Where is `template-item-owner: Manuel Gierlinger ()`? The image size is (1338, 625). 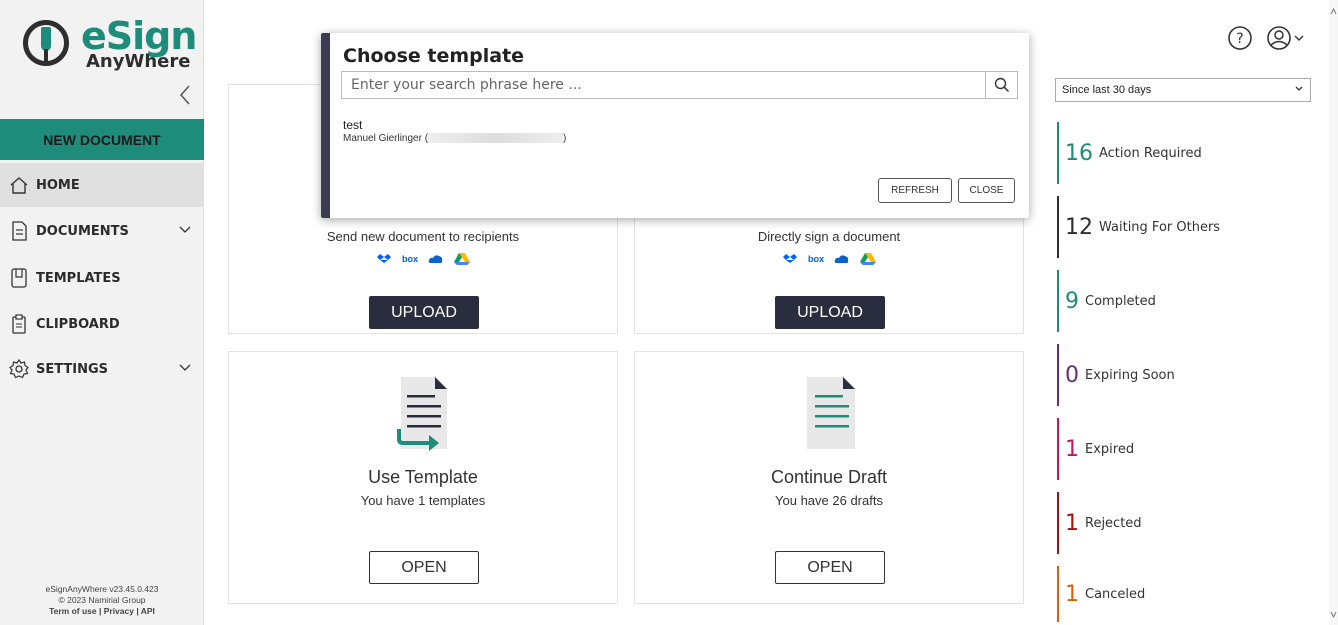 template-item-owner: Manuel Gierlinger () is located at coordinates (454, 138).